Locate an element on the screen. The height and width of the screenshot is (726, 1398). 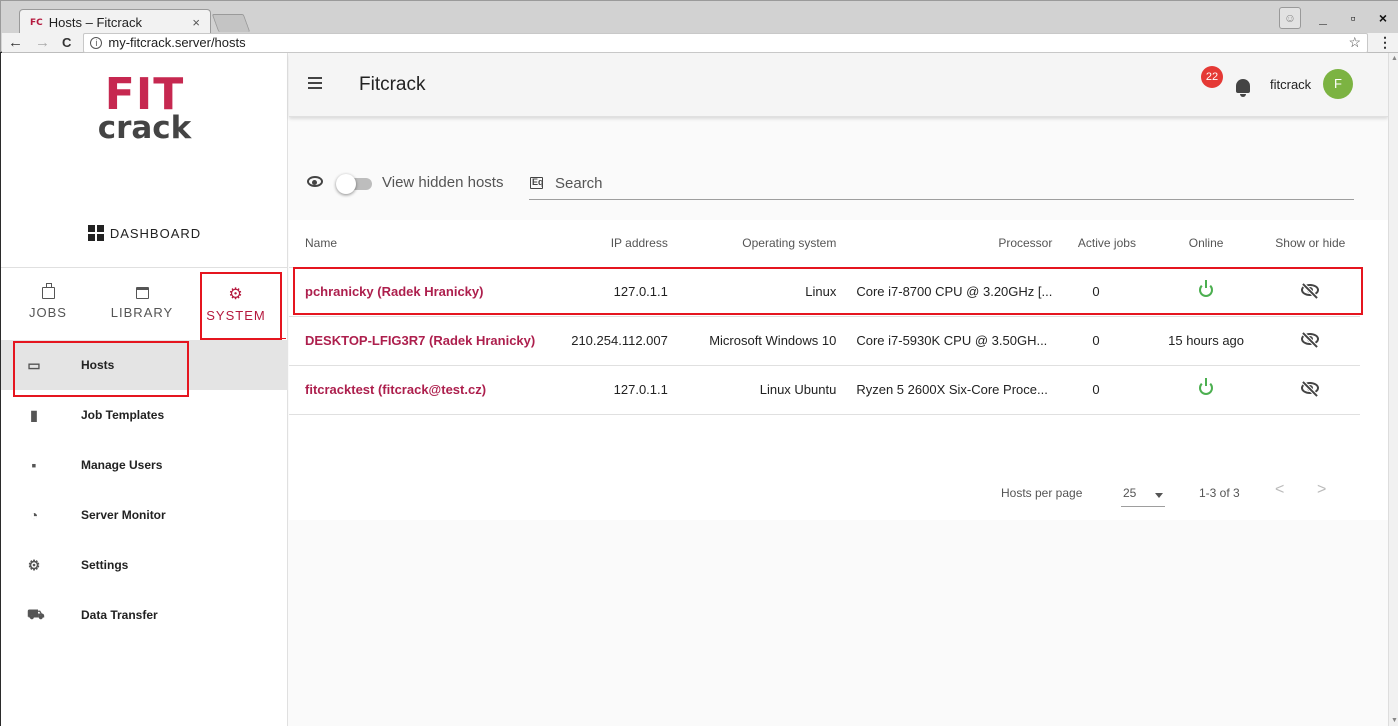
sidebar-item-label: Server Monitor is located at coordinates (123, 515).